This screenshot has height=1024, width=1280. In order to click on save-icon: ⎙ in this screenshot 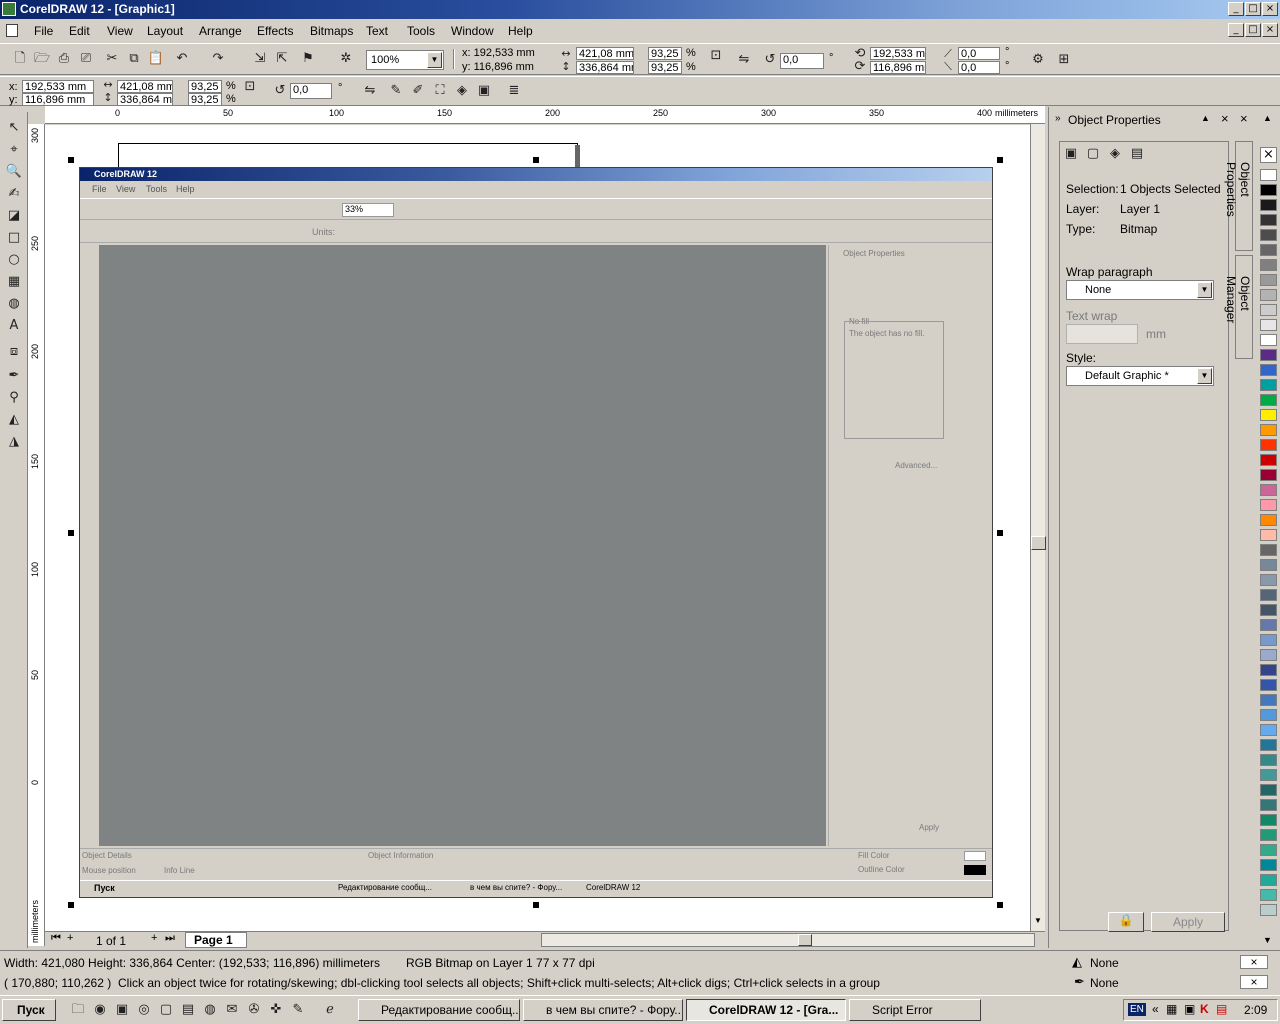, I will do `click(64, 59)`.